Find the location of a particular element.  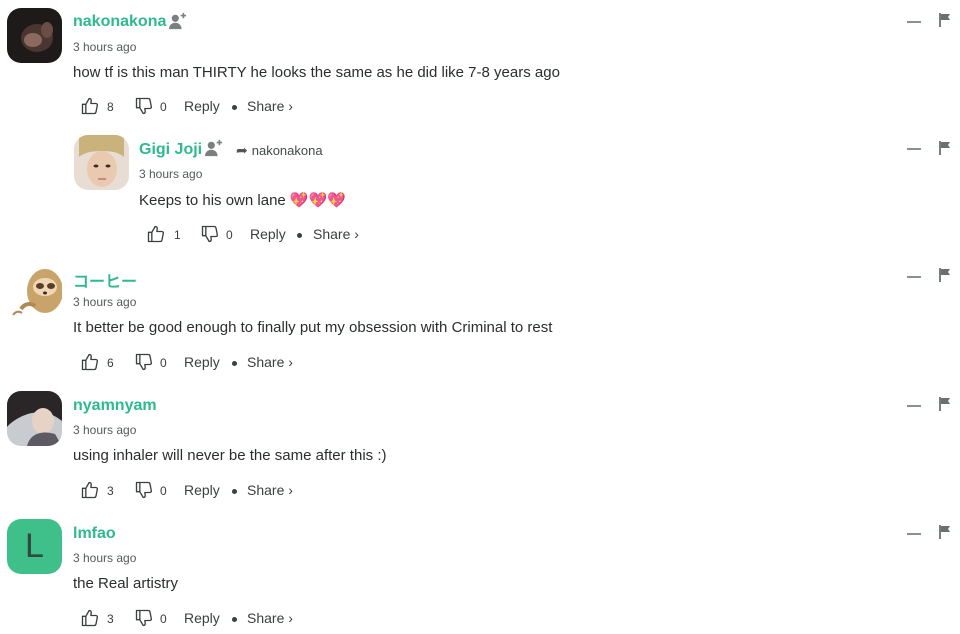

comment-text: the Real artistry is located at coordinates (126, 583).